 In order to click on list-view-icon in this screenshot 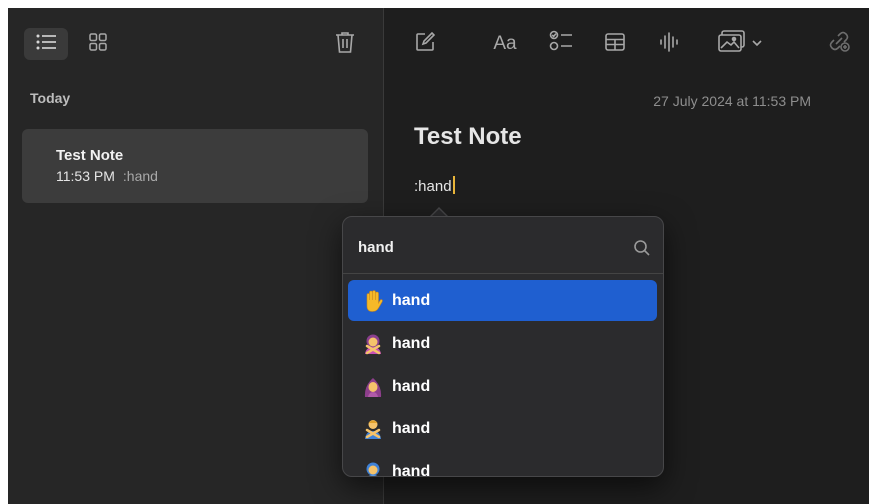, I will do `click(46, 44)`.